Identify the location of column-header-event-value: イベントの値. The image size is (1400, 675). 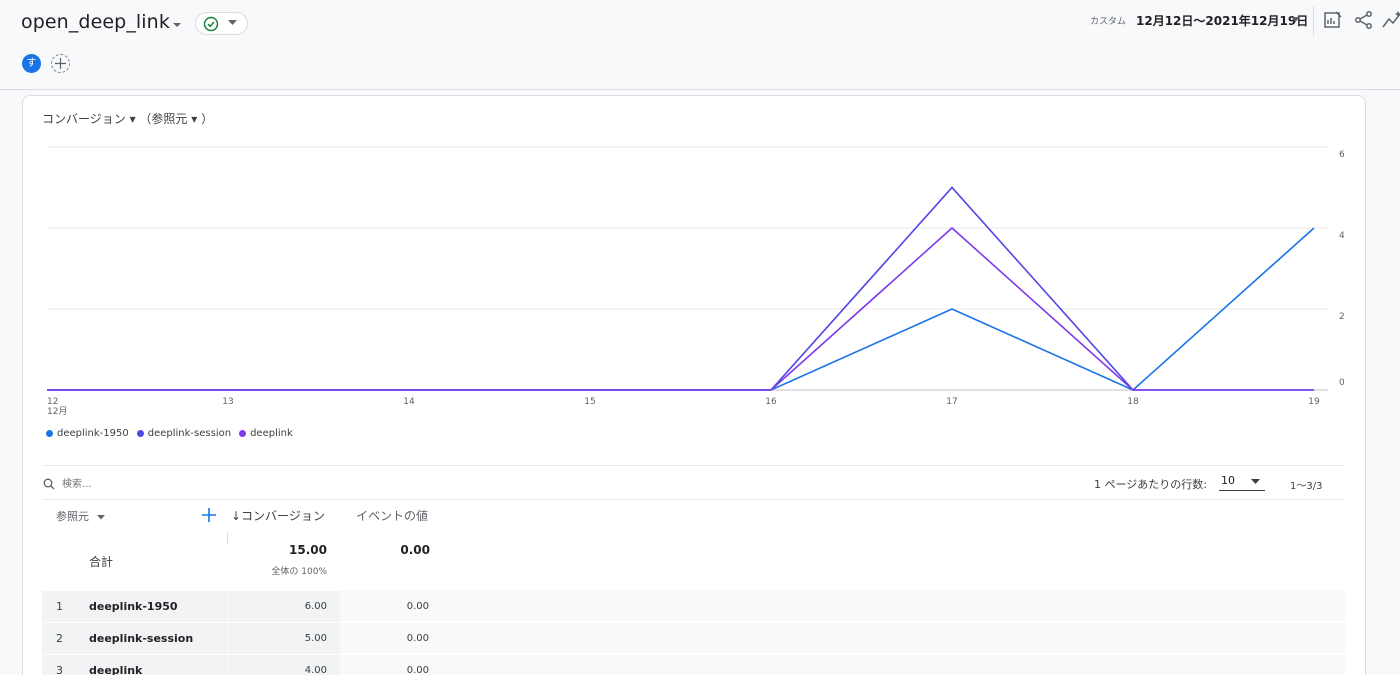
(392, 515).